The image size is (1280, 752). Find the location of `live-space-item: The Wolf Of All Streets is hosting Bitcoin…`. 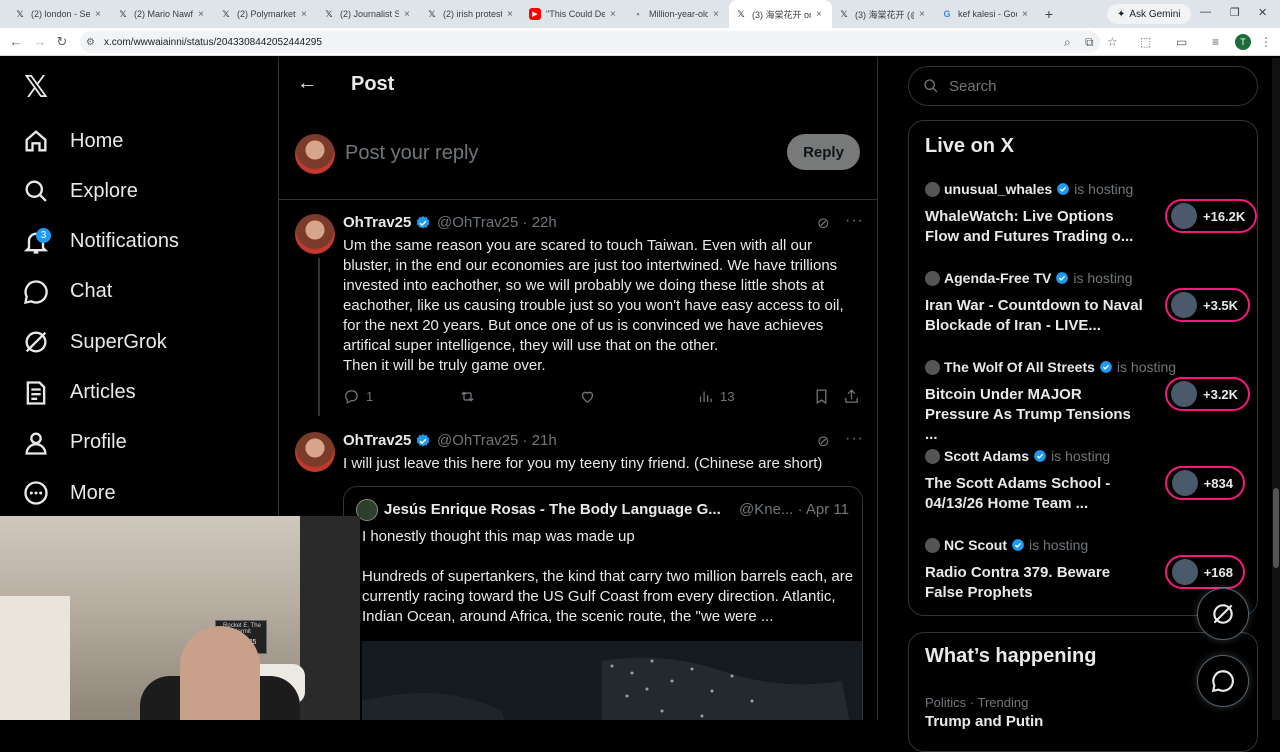

live-space-item: The Wolf Of All Streets is hosting Bitcoin… is located at coordinates (1088, 401).